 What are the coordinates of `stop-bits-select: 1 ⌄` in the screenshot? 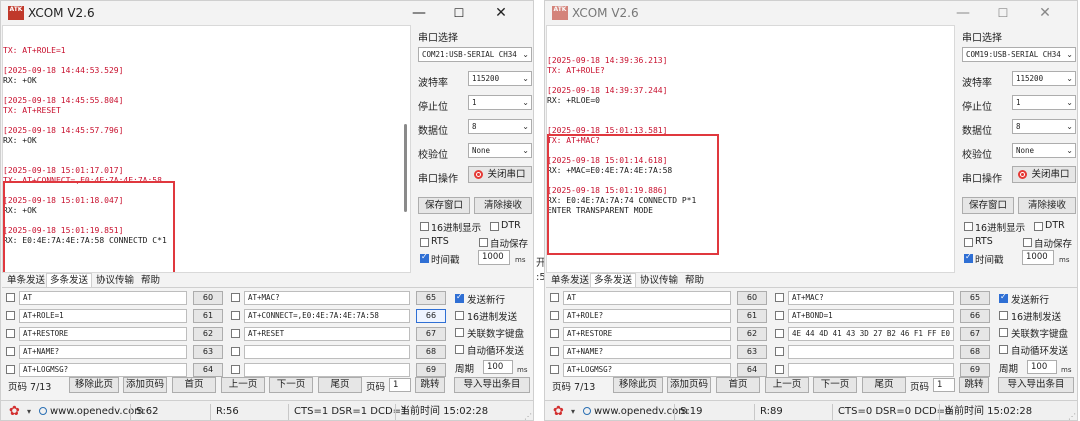 It's located at (1044, 102).